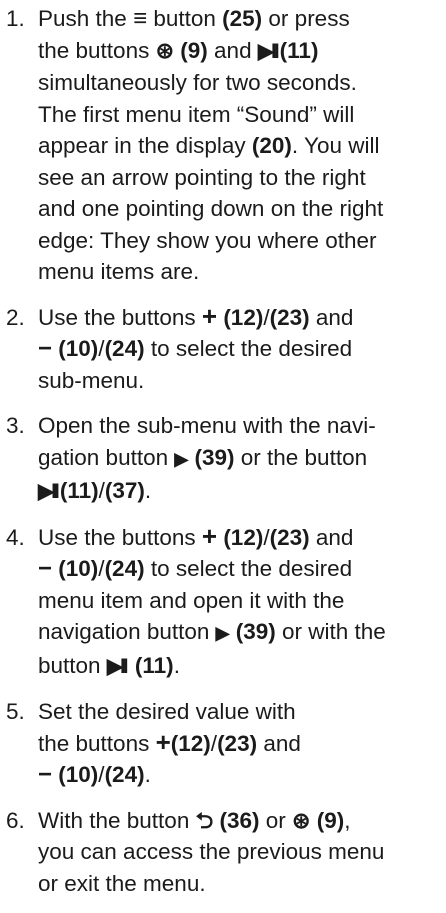 The image size is (446, 913). Describe the element at coordinates (140, 18) in the screenshot. I see `menu-icon: ≡` at that location.